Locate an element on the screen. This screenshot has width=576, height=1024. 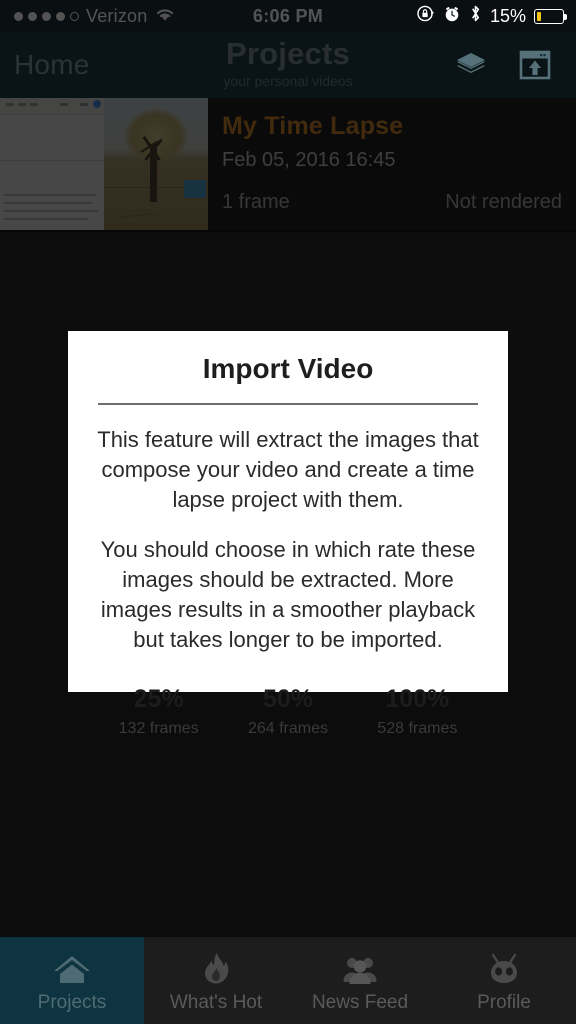
bluetooth-icon is located at coordinates (475, 16).